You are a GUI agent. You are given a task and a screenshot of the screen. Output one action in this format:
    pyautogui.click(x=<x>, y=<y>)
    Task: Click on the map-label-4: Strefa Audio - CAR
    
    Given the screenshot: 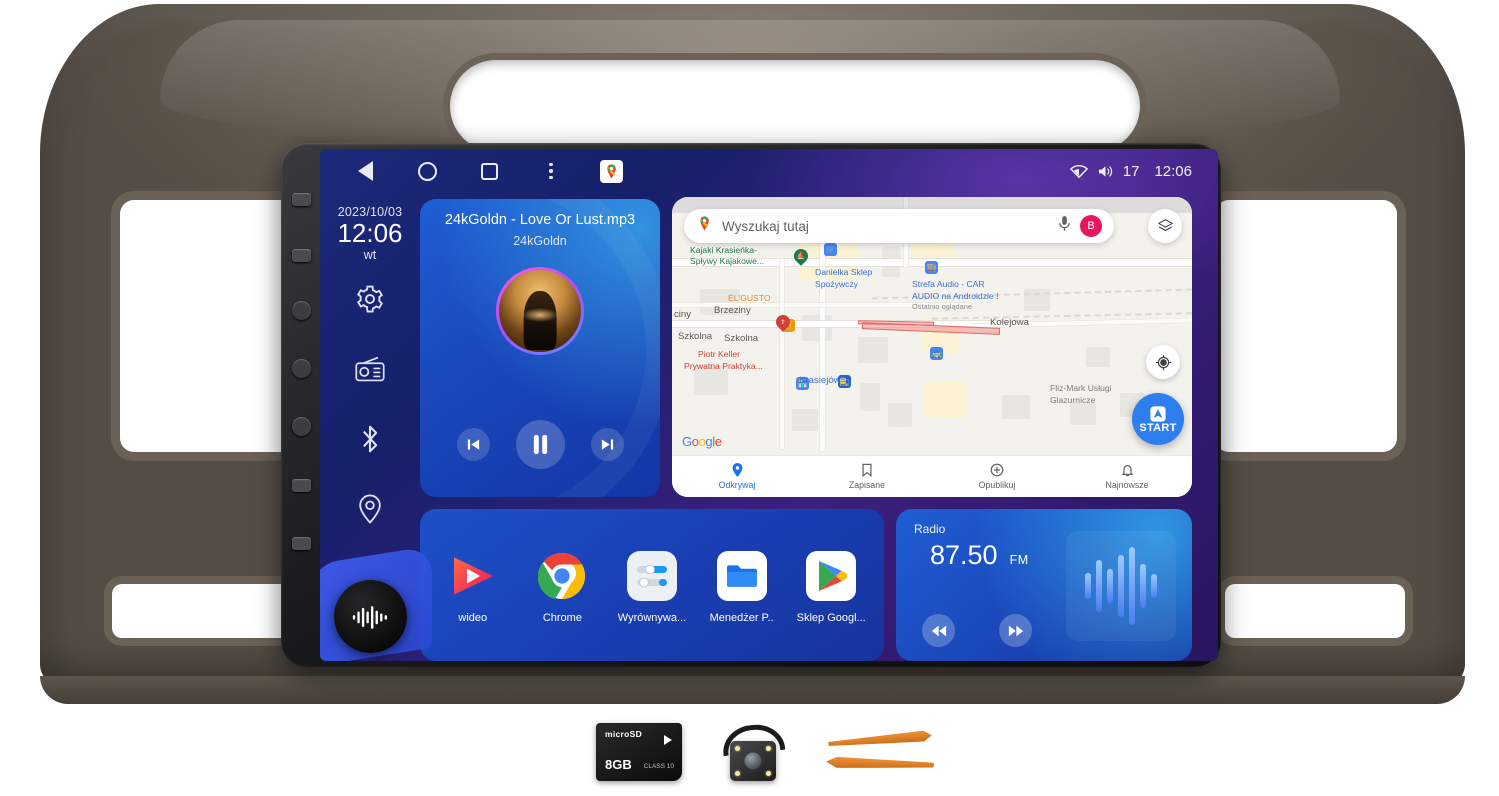 What is the action you would take?
    pyautogui.click(x=948, y=284)
    